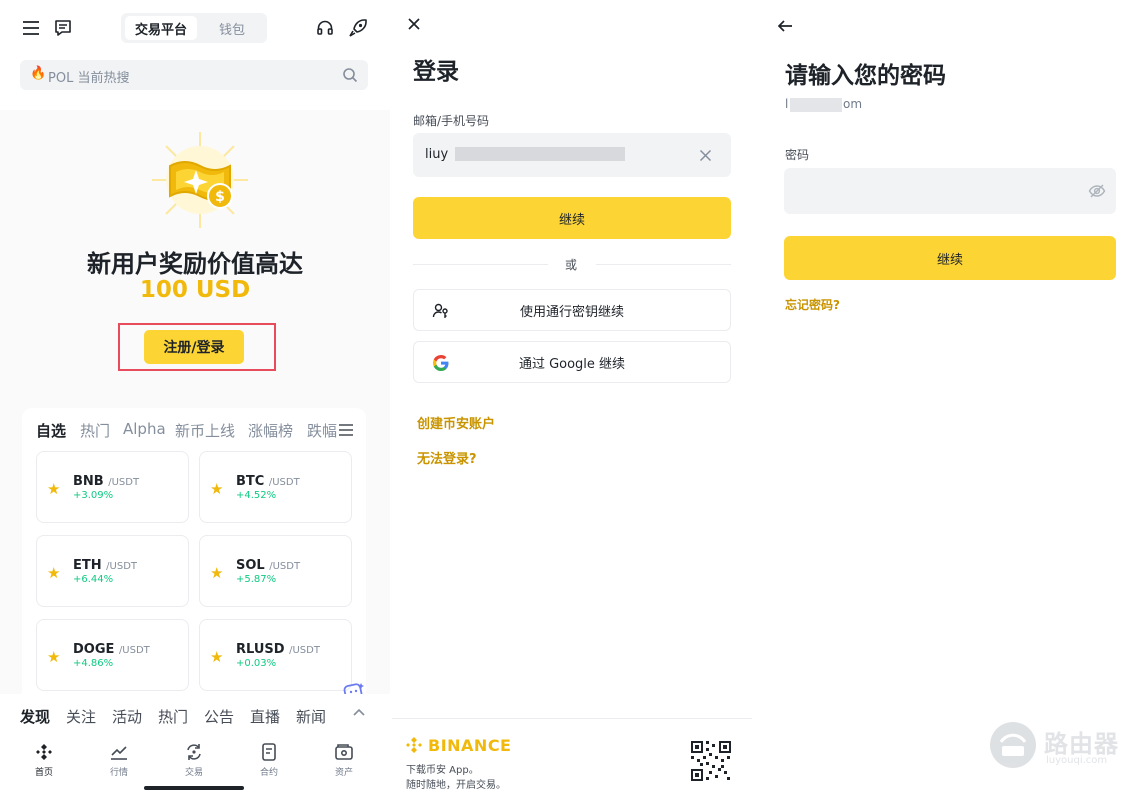 This screenshot has width=1132, height=791. I want to click on pair-card: ★ BTC /USDT +4.52%, so click(275, 487).